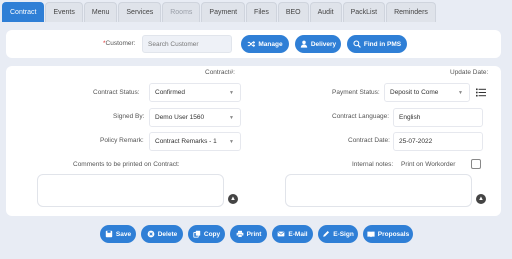  Describe the element at coordinates (130, 190) in the screenshot. I see `comments-textarea` at that location.